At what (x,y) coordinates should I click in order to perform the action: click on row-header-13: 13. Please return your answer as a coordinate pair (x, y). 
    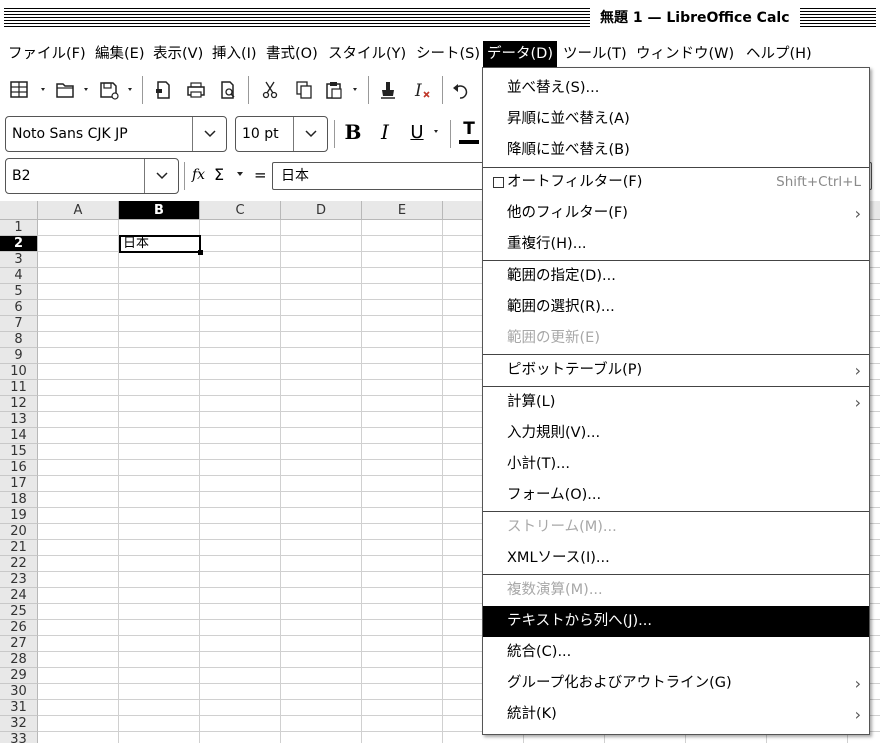
    Looking at the image, I should click on (19, 420).